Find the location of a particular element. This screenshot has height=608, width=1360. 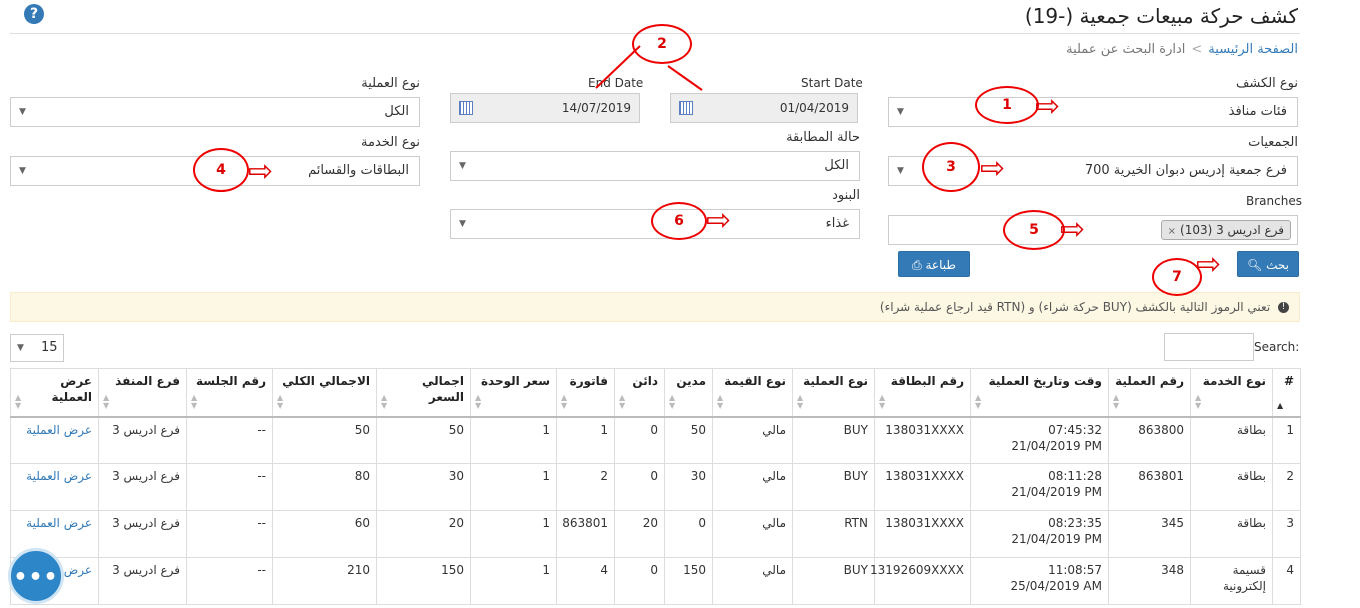

annotation-marker: 5 is located at coordinates (1034, 230).